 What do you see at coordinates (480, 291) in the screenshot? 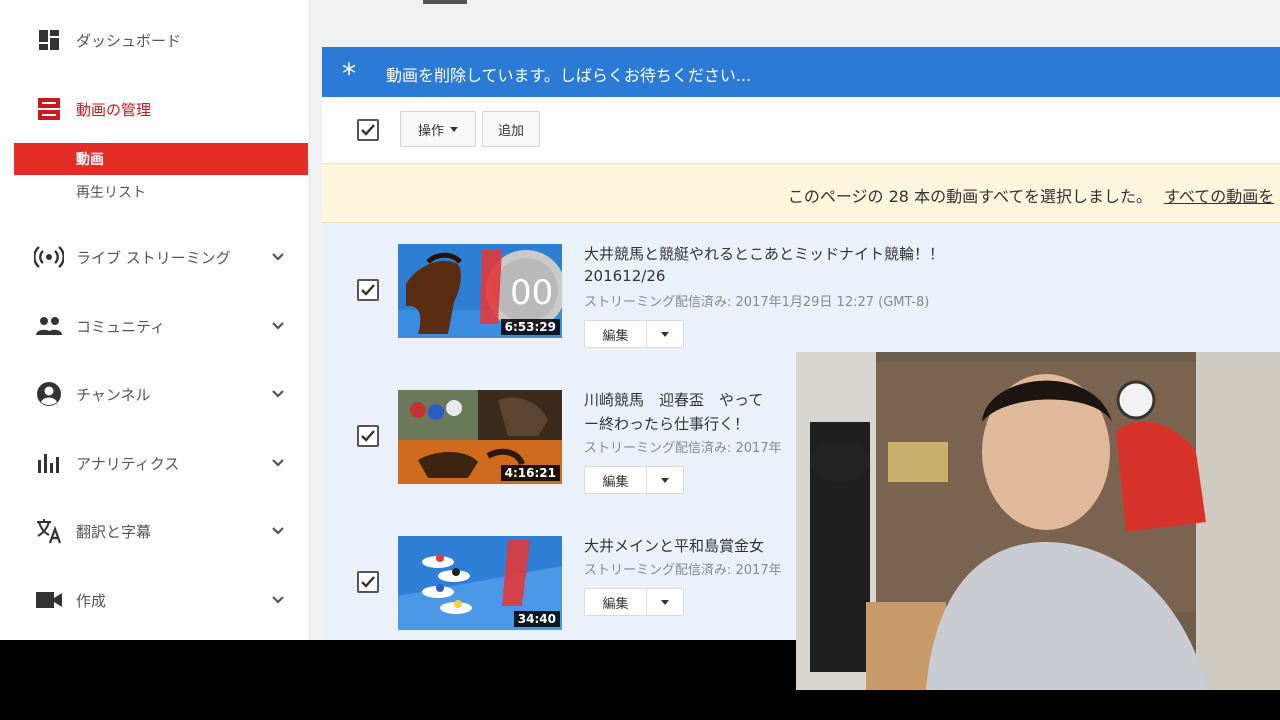
I see `video-thumbnail: 00 6:53:29` at bounding box center [480, 291].